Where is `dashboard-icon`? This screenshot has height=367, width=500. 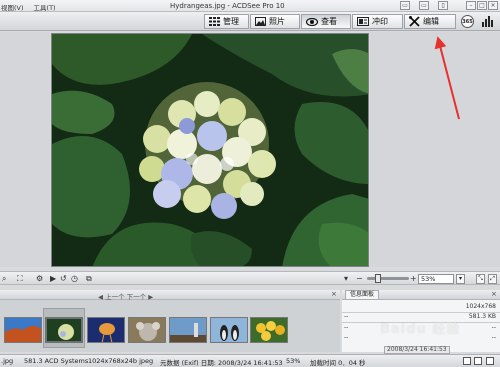
dashboard-icon is located at coordinates (488, 21).